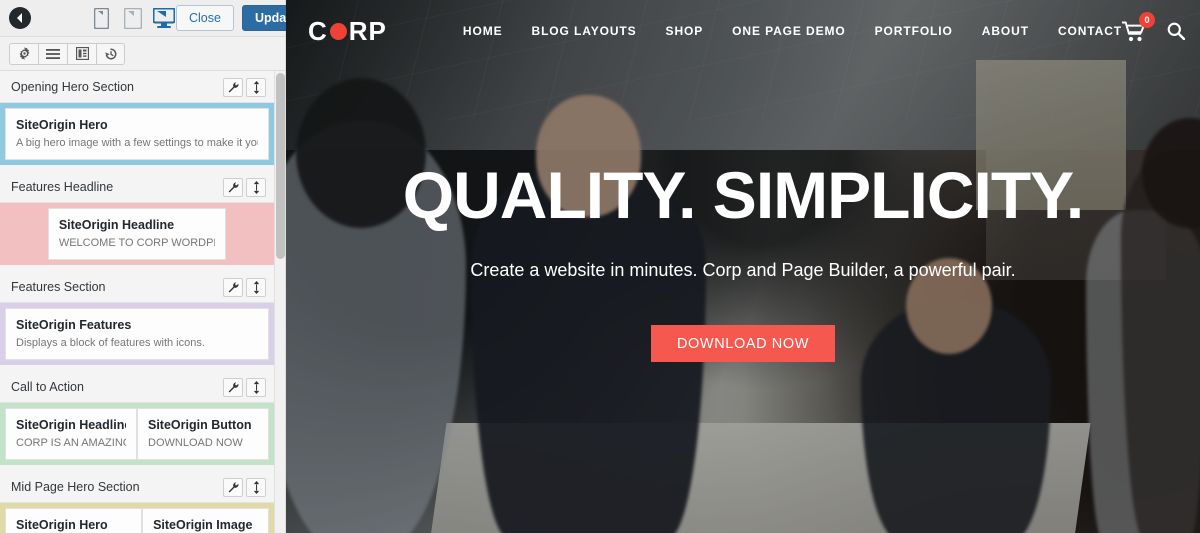 The width and height of the screenshot is (1200, 533). What do you see at coordinates (75, 487) in the screenshot?
I see `row-title: Mid Page Hero Section` at bounding box center [75, 487].